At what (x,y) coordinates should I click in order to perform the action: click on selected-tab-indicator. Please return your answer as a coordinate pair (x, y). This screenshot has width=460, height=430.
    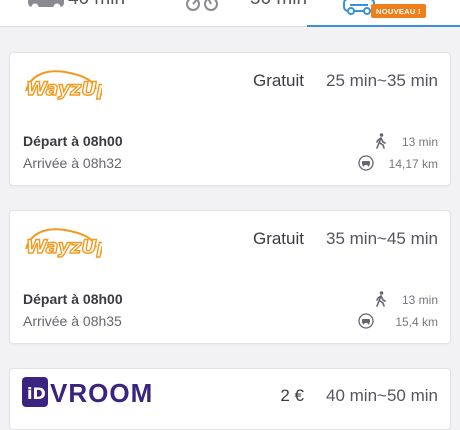
    Looking at the image, I should click on (383, 26).